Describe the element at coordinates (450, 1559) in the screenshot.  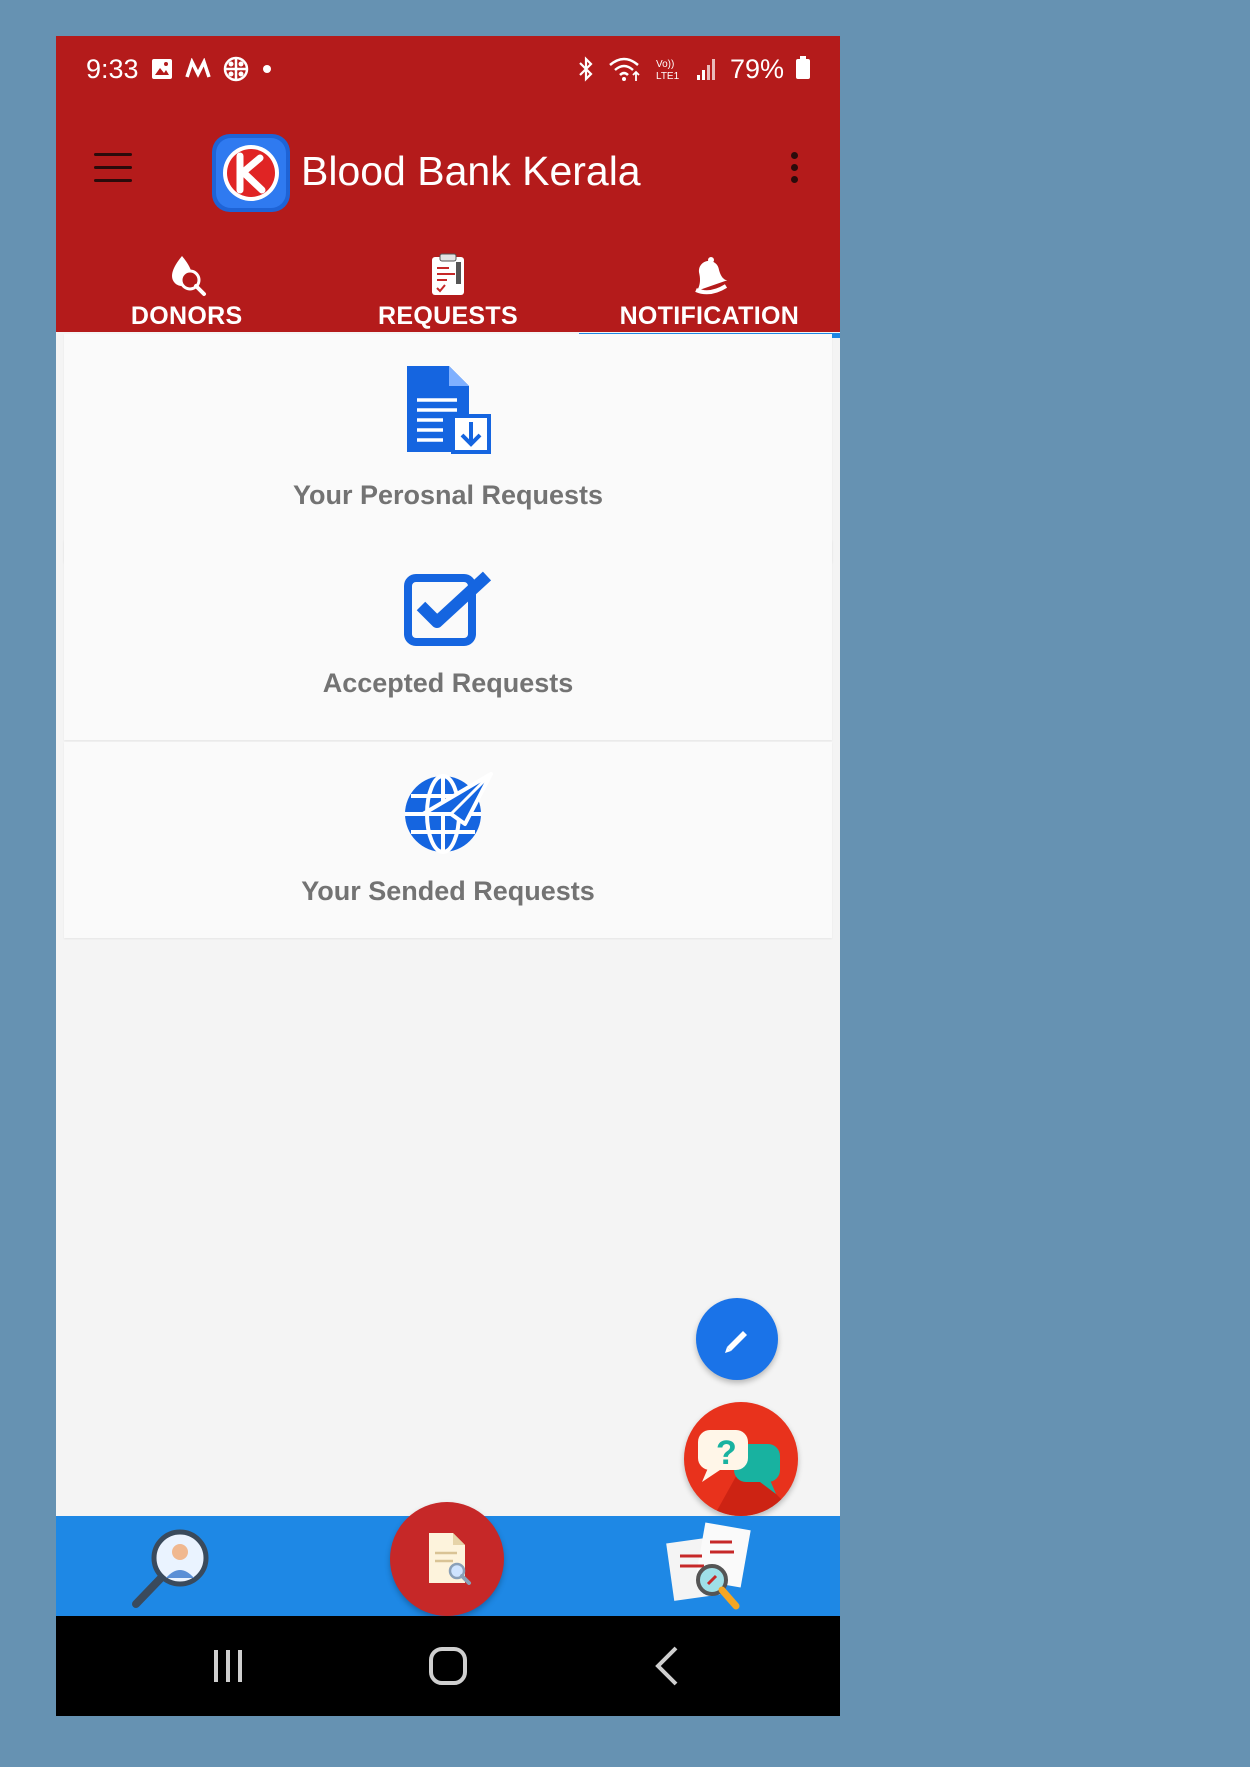
I see `request-doc-search-icon` at that location.